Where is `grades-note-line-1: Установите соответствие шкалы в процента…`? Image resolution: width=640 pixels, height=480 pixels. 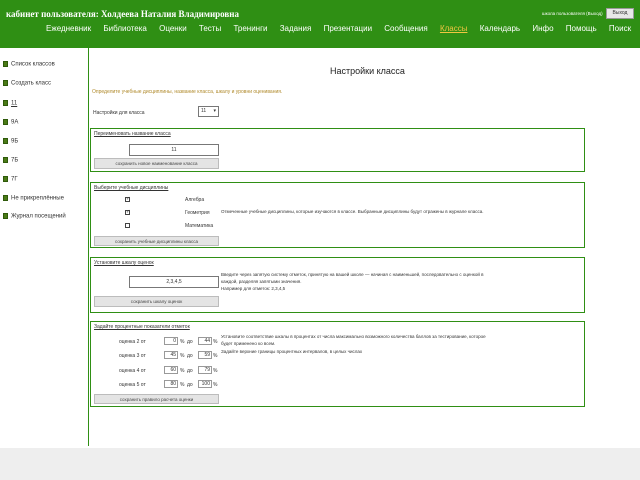
grades-note-line-1: Установите соответствие шкалы в процента… is located at coordinates (353, 336).